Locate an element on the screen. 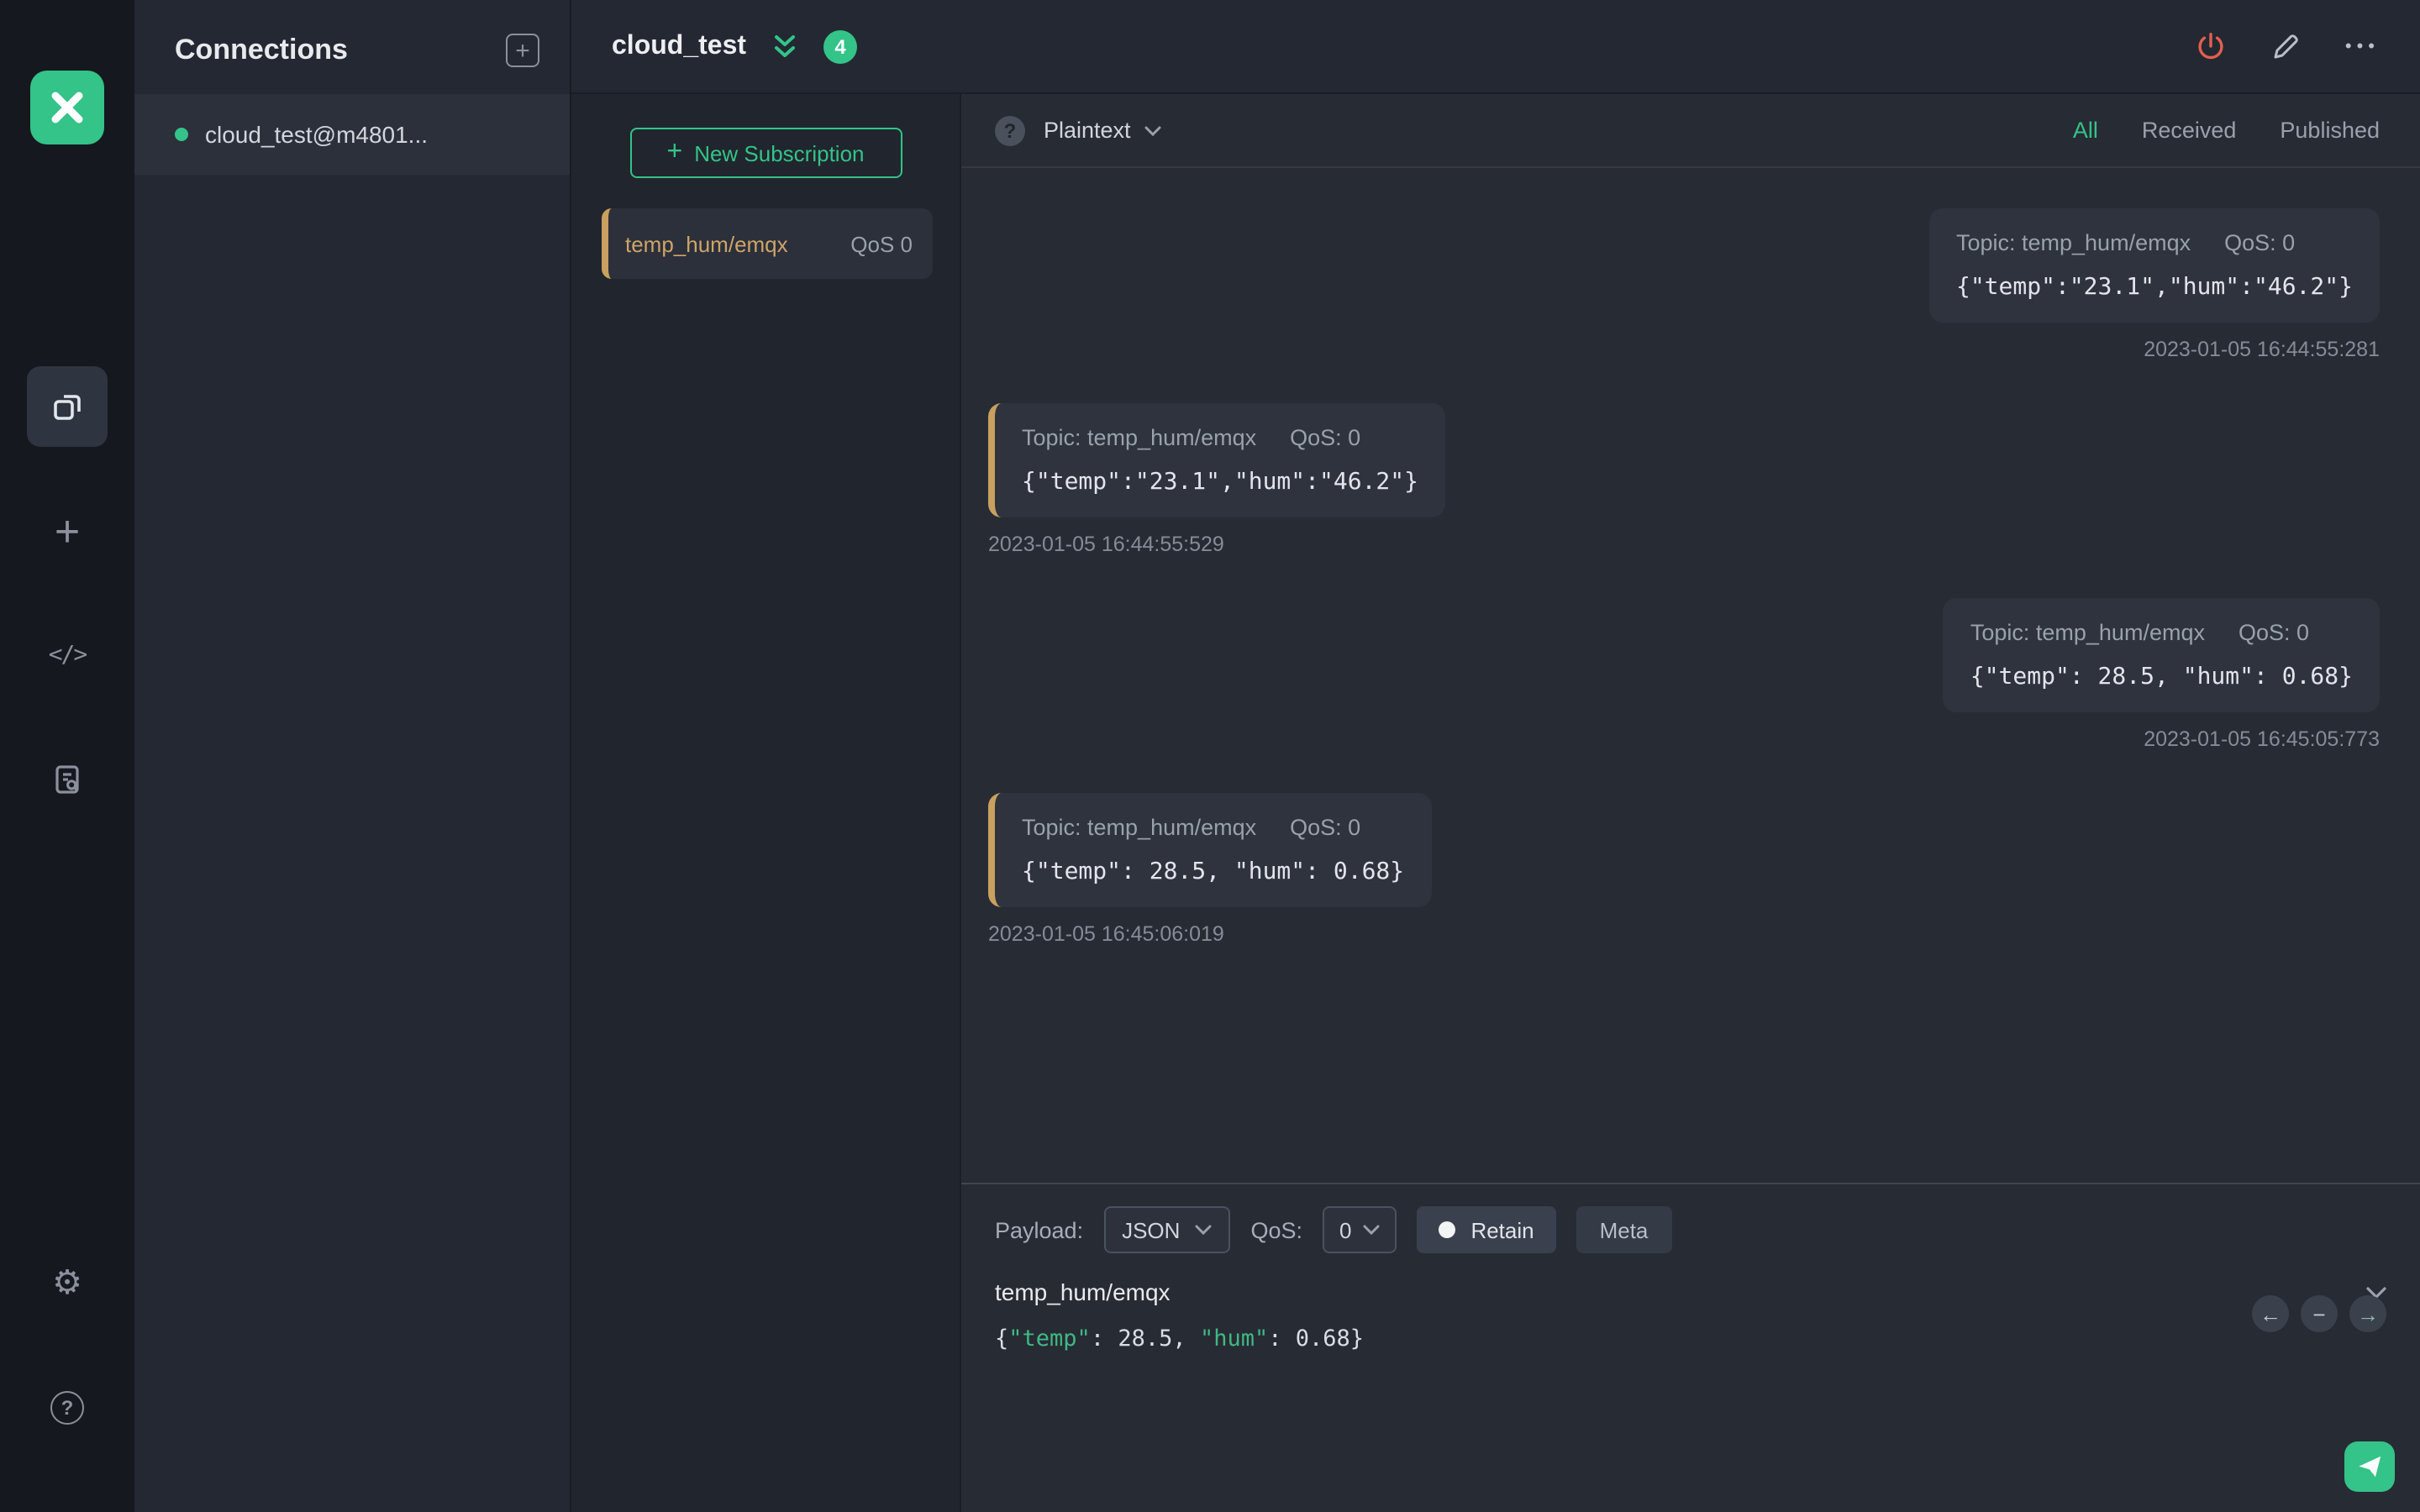 This screenshot has height=1512, width=2420. editor-token: } is located at coordinates (1357, 1339).